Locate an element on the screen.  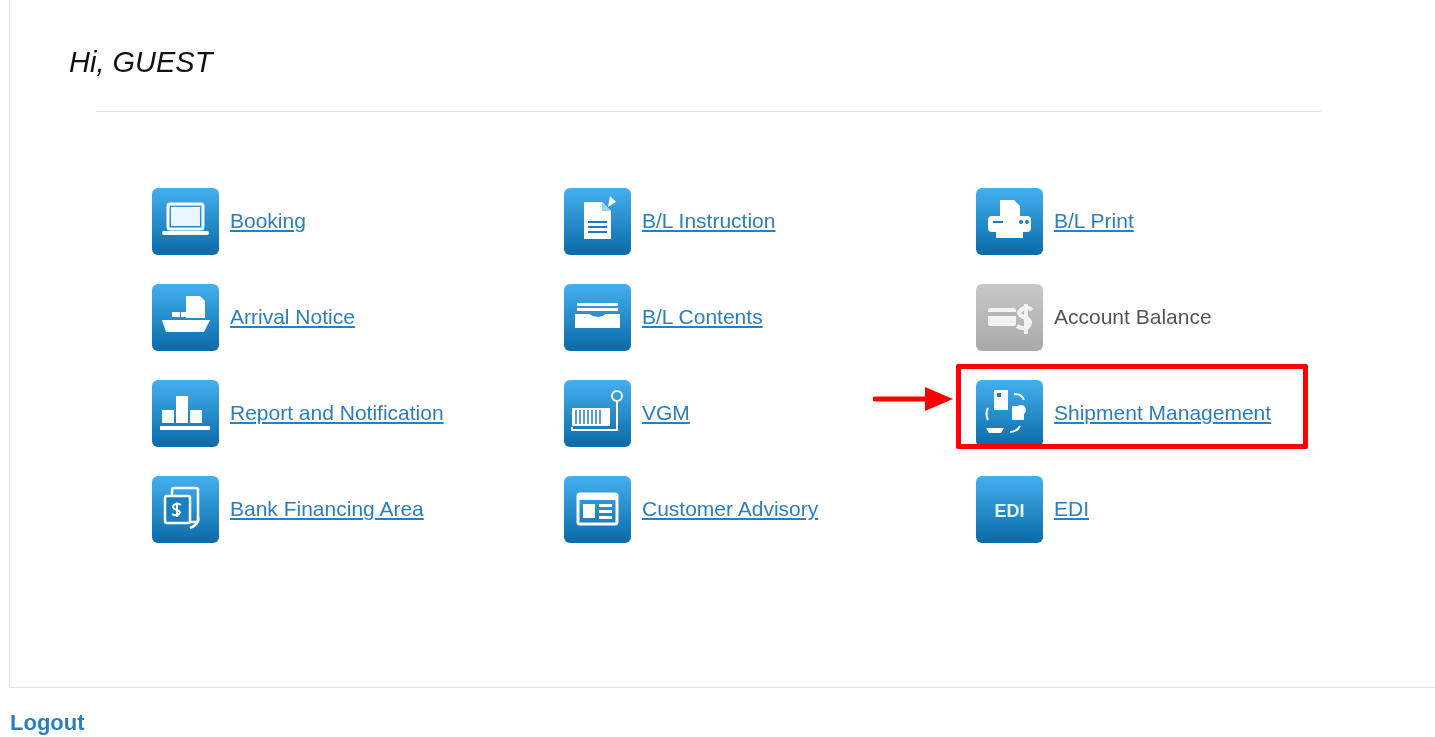
container-scale-icon is located at coordinates (597, 413).